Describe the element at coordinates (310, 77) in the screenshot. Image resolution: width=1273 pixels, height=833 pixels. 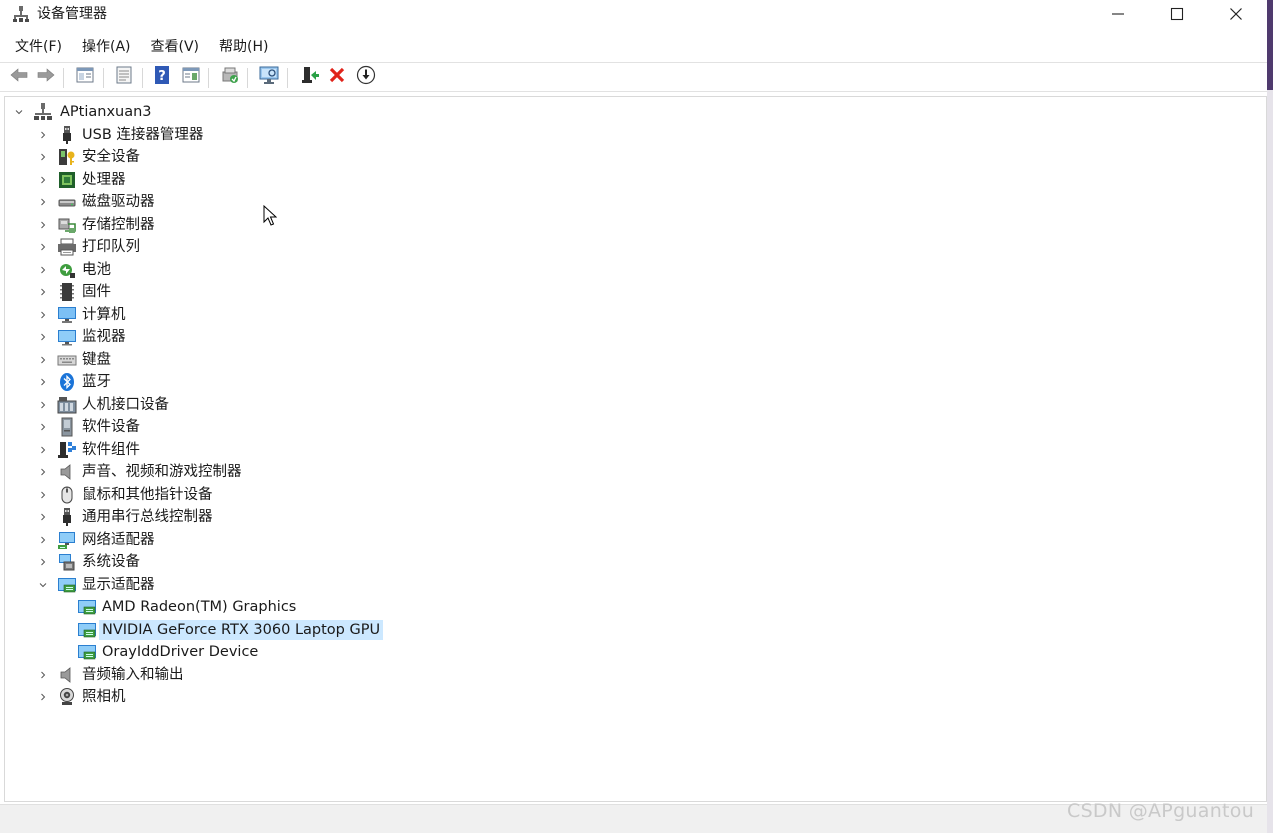
I see `enable-device-button` at that location.